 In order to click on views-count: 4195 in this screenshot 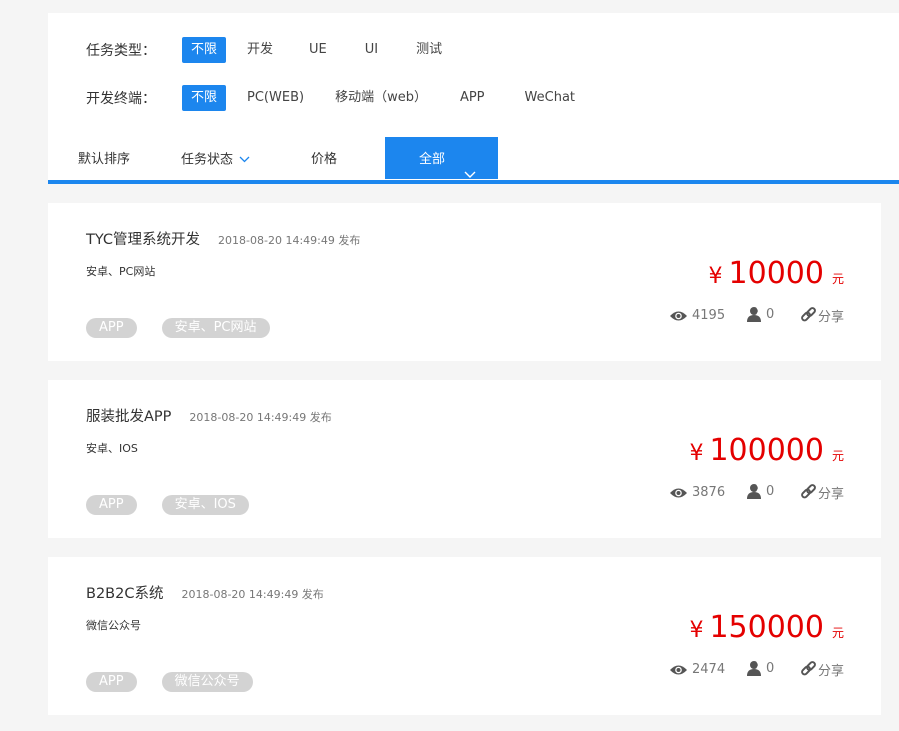, I will do `click(709, 315)`.